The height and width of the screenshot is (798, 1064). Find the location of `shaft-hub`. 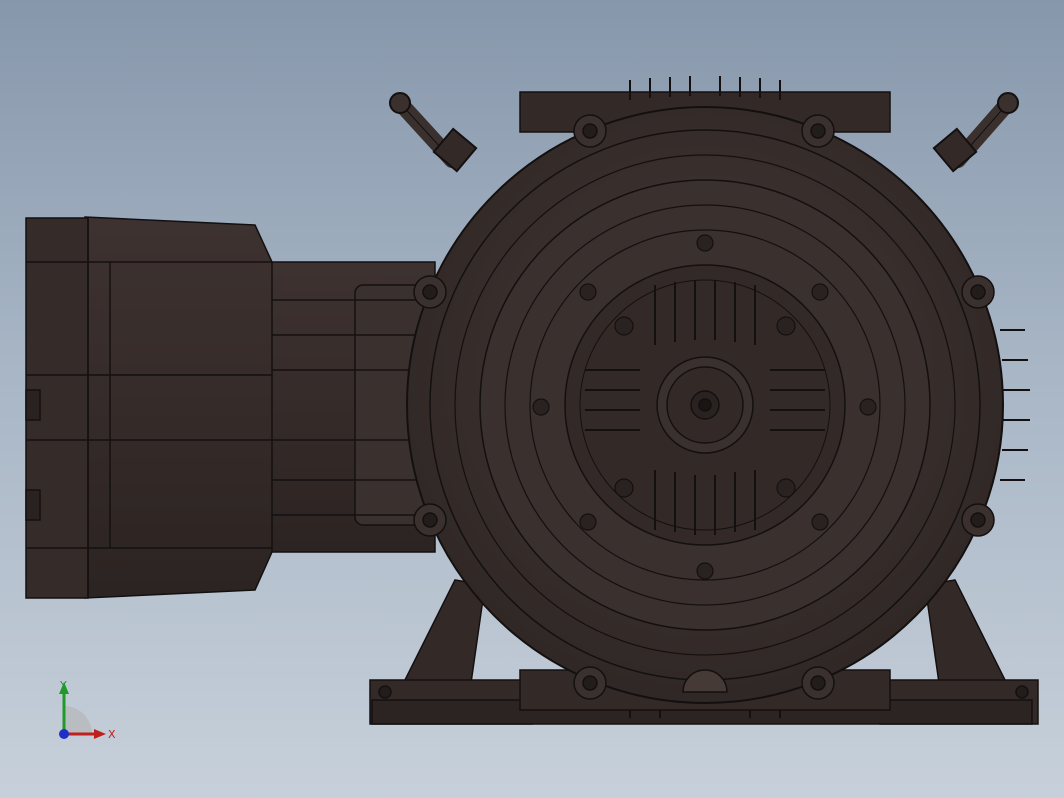

shaft-hub is located at coordinates (705, 405).